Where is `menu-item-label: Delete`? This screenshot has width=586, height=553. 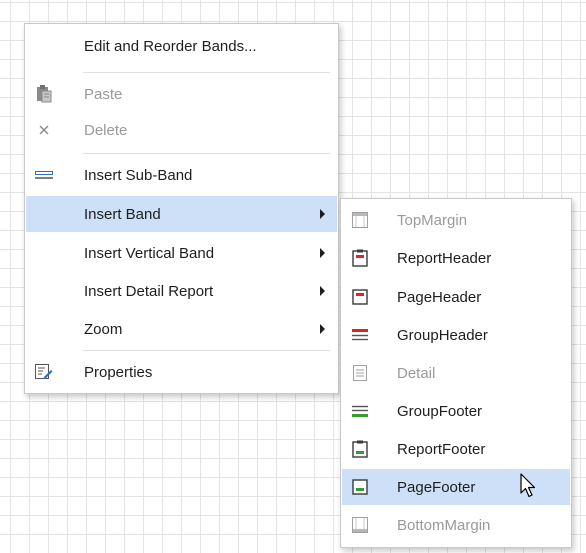 menu-item-label: Delete is located at coordinates (106, 130).